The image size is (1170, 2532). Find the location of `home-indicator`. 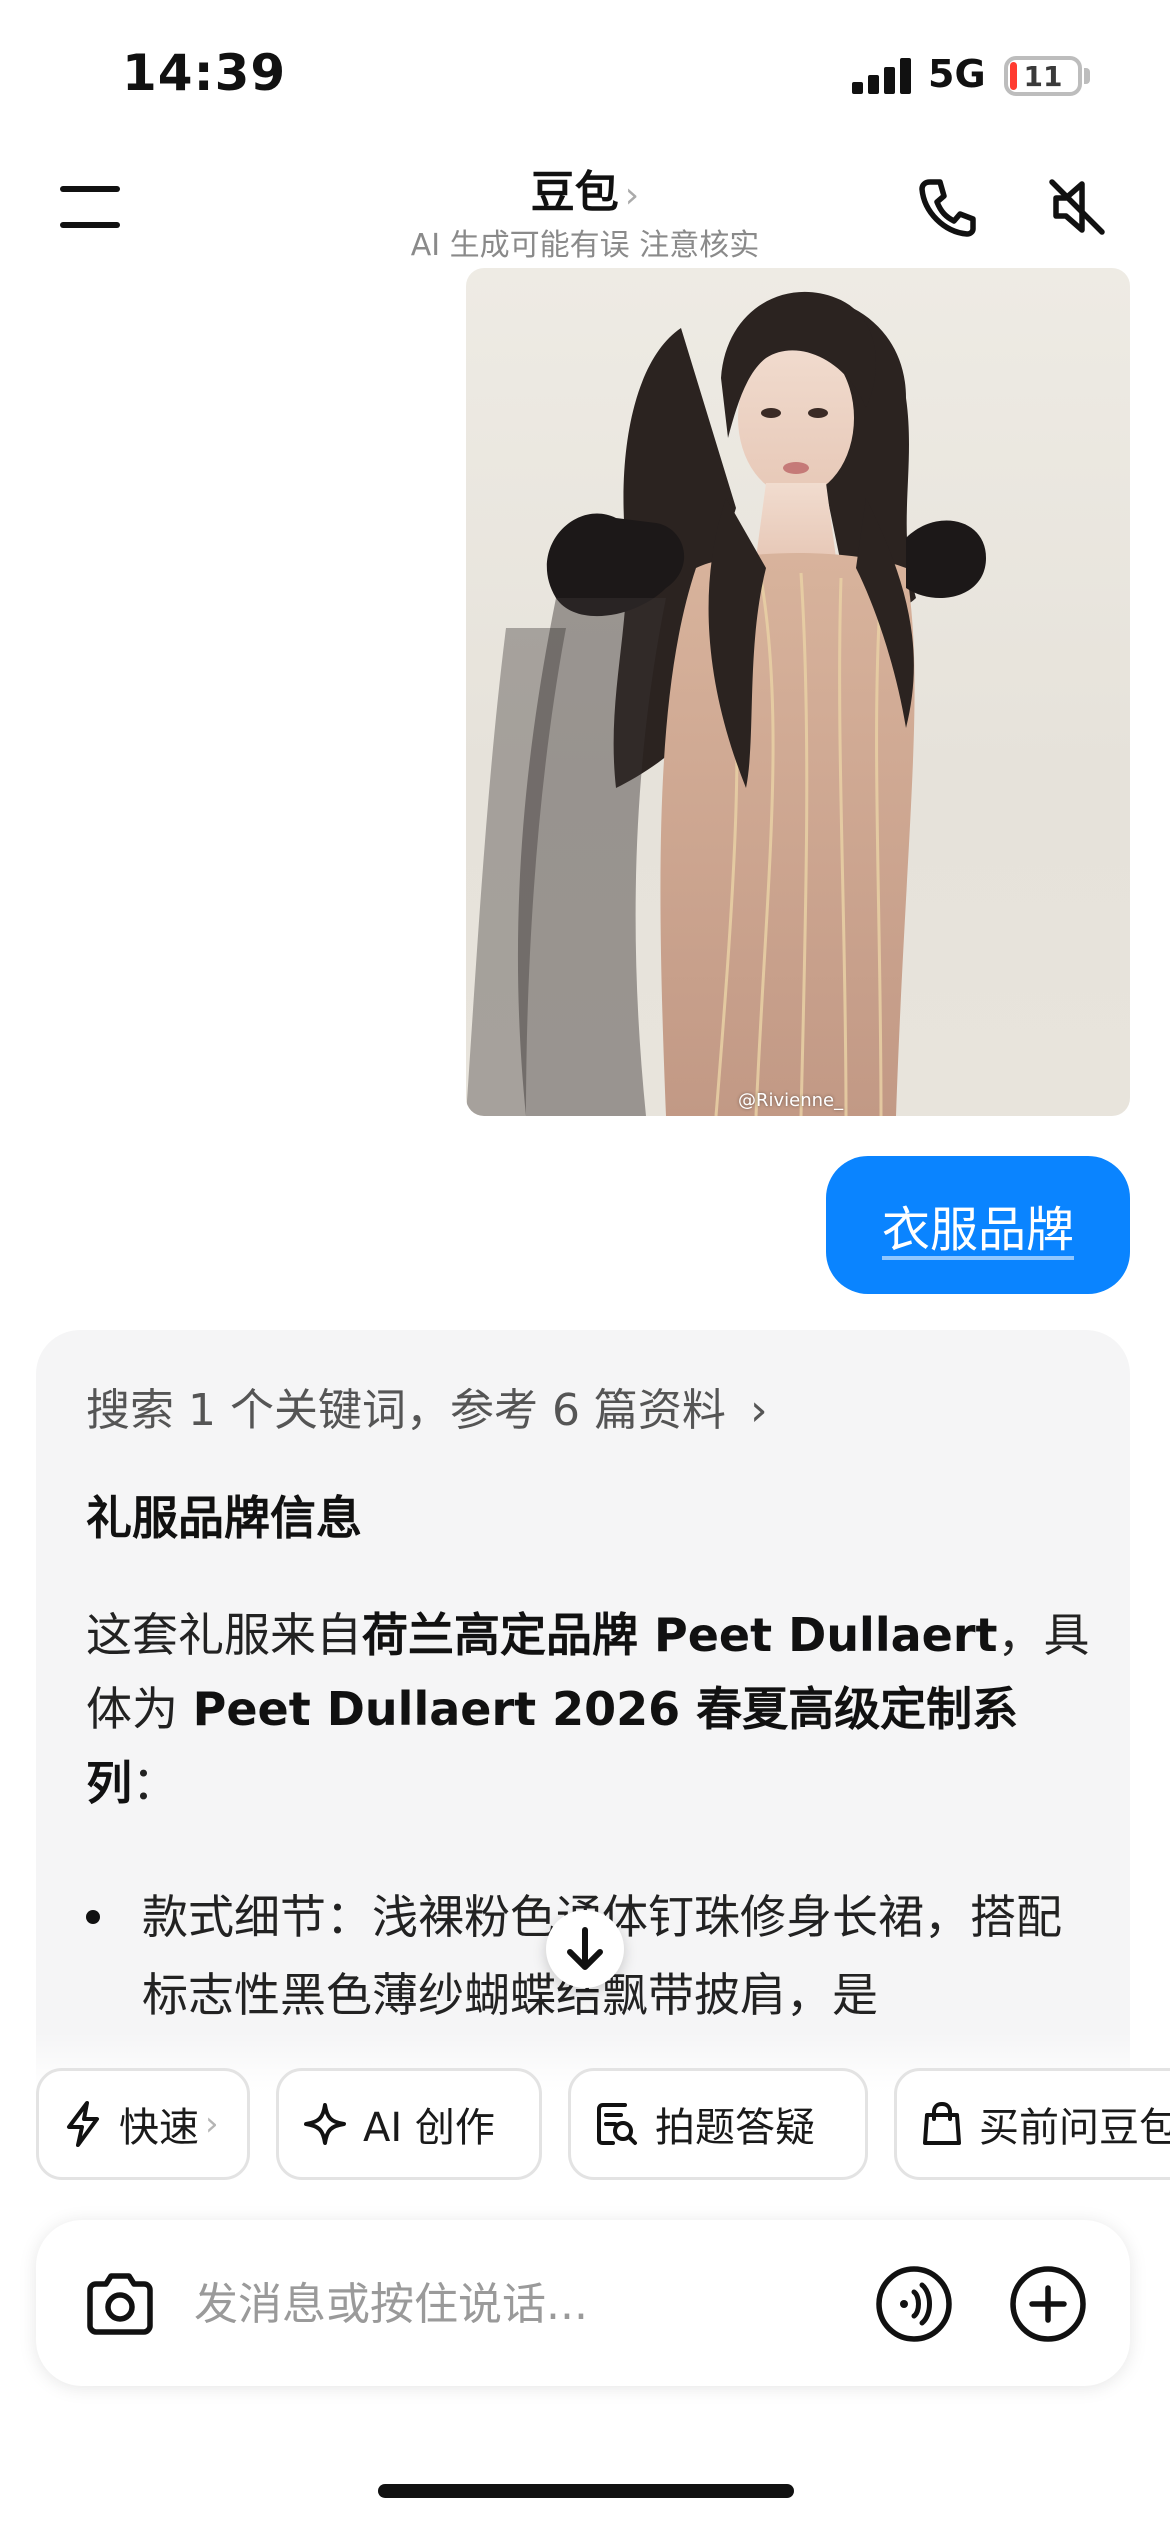

home-indicator is located at coordinates (586, 2491).